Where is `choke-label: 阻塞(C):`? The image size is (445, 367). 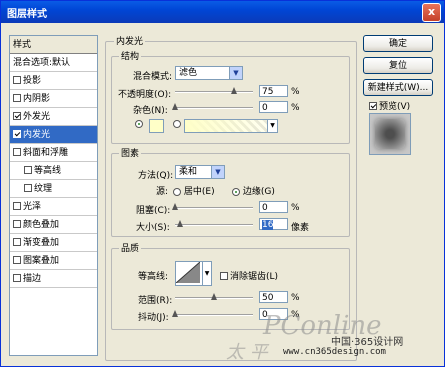
choke-label: 阻塞(C): is located at coordinates (153, 211).